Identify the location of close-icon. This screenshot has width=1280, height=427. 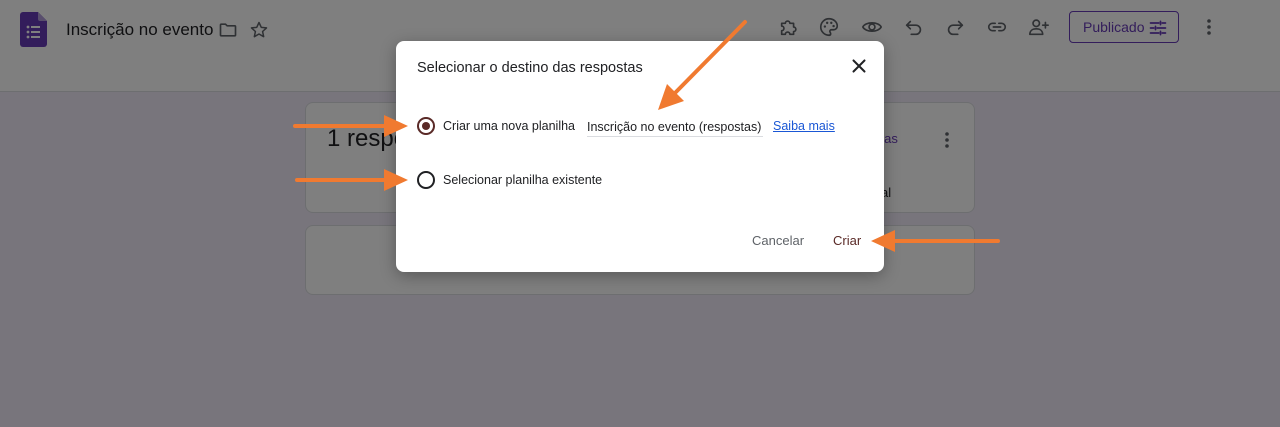
(859, 66).